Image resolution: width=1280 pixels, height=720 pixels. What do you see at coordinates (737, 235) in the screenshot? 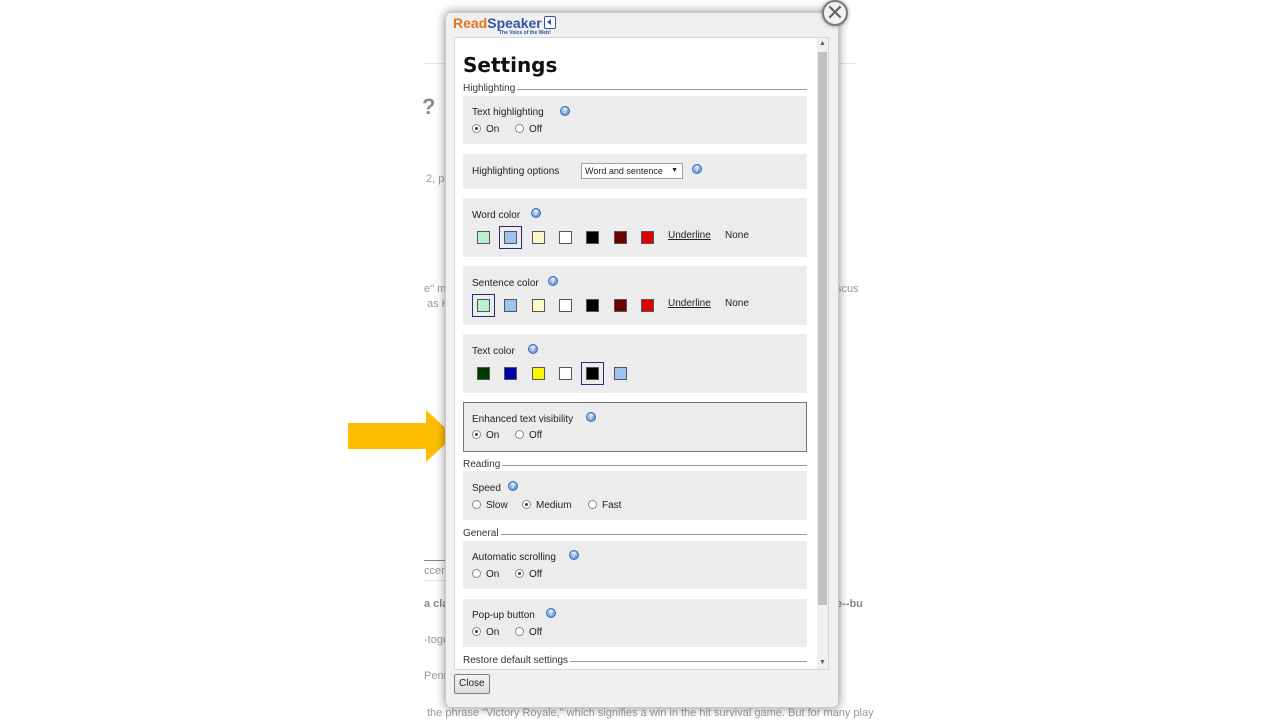
I see `word-none-option: None` at bounding box center [737, 235].